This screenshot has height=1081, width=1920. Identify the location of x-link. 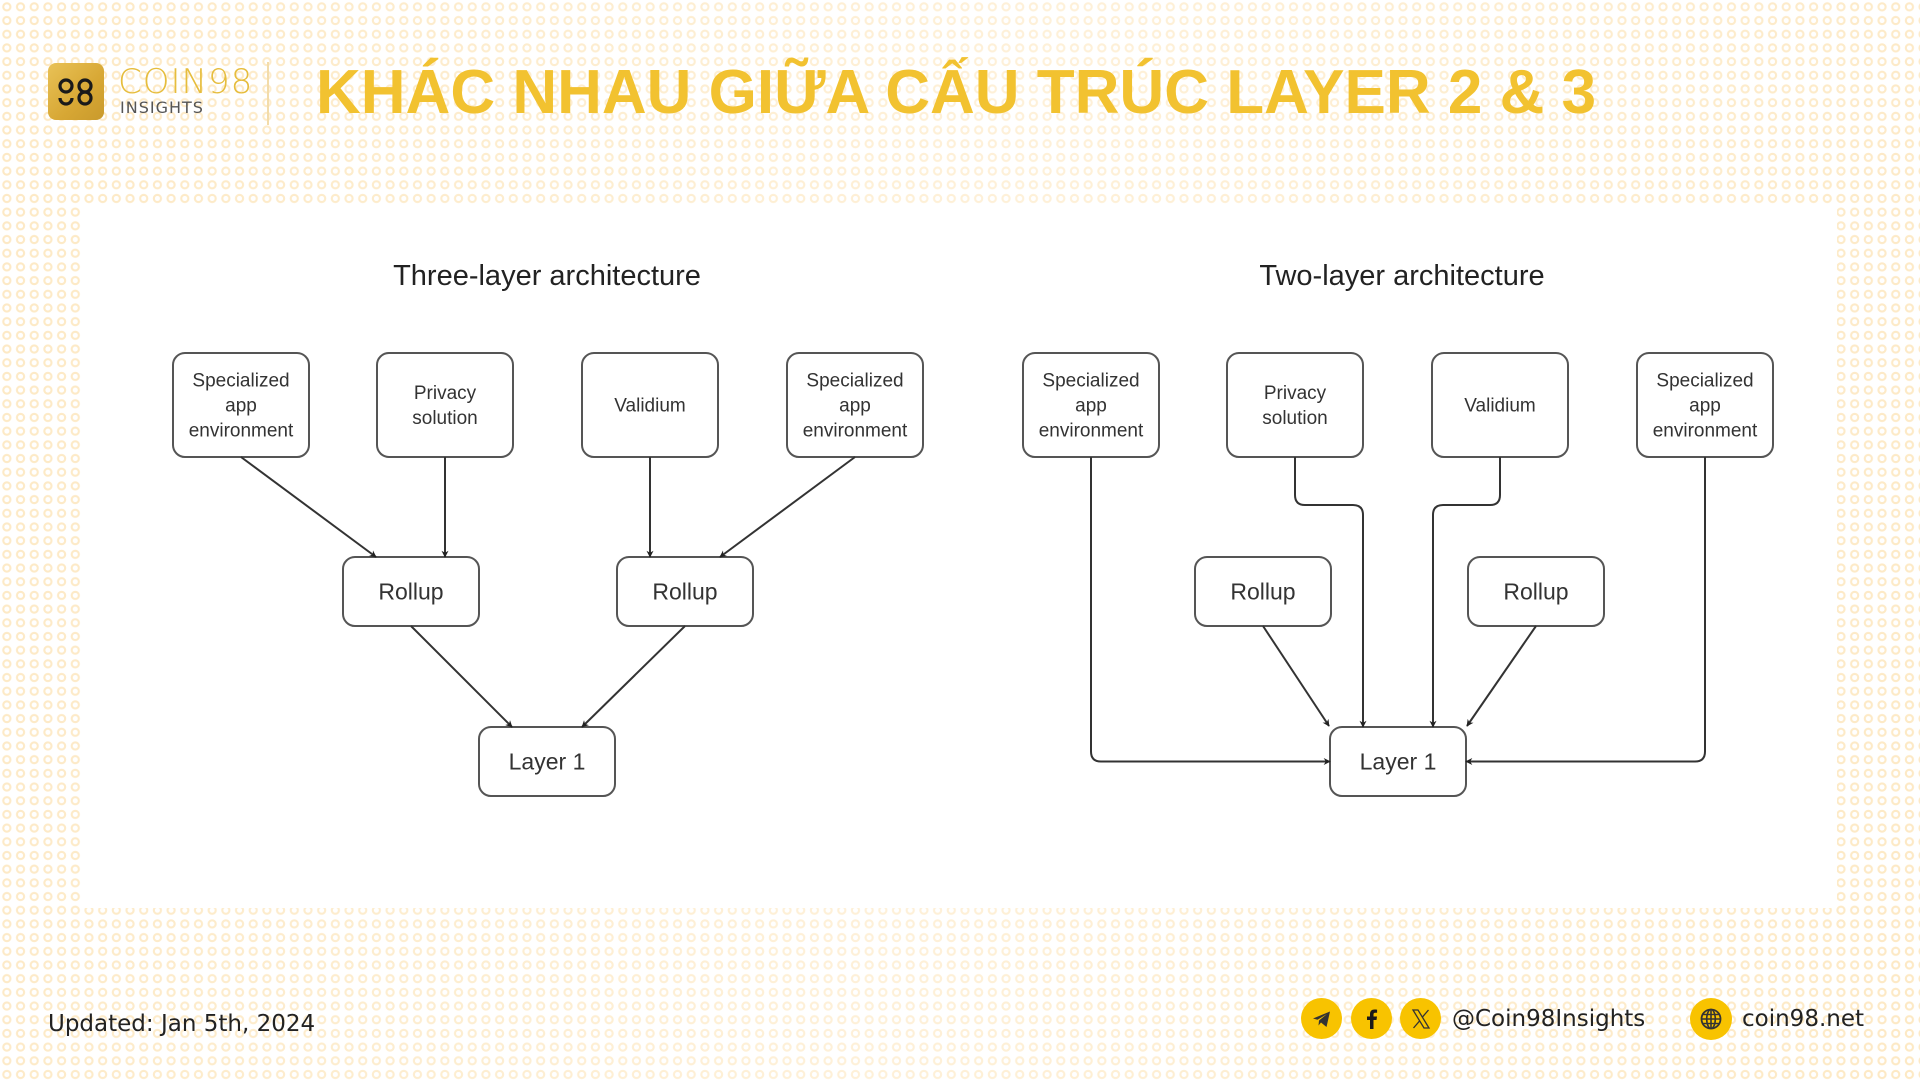
(1420, 1018).